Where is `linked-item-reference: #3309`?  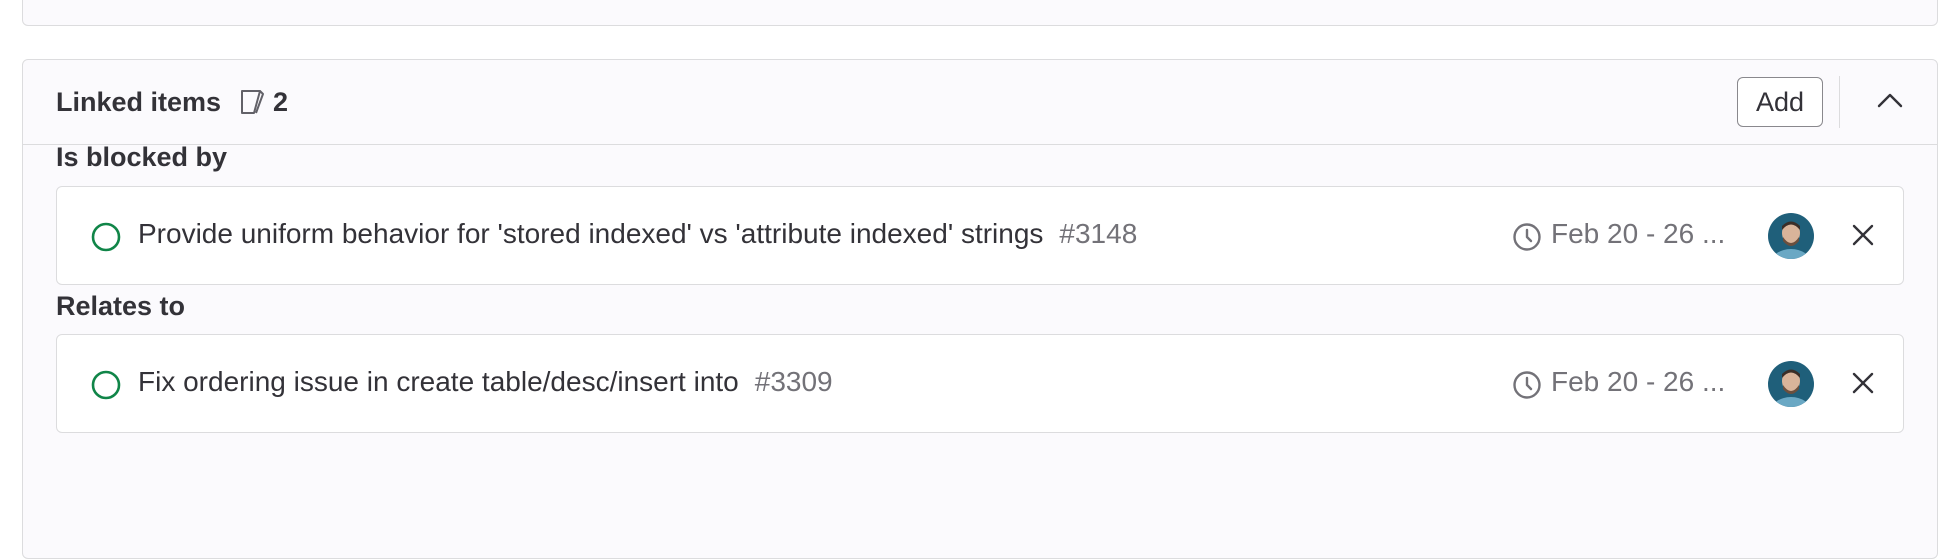
linked-item-reference: #3309 is located at coordinates (793, 381).